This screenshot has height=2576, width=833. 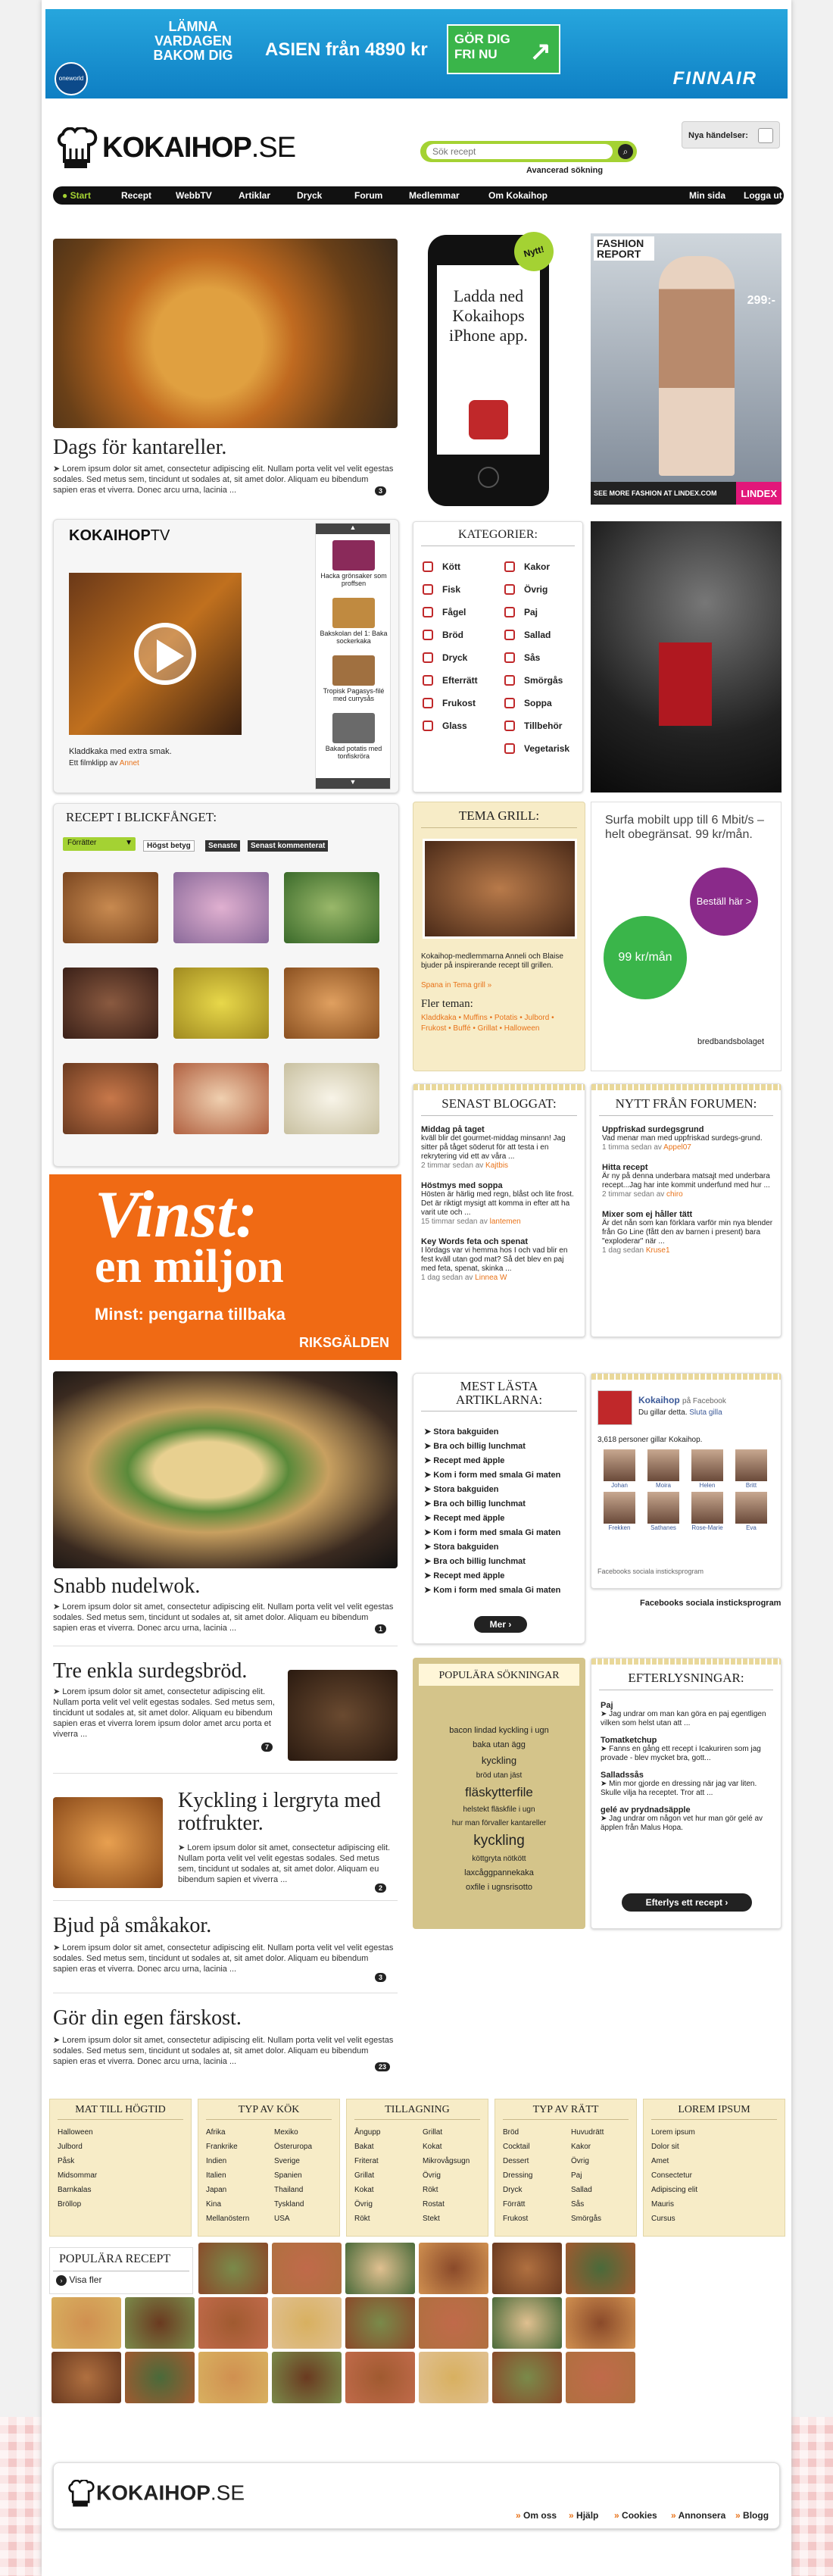 What do you see at coordinates (603, 2135) in the screenshot?
I see `category-link: Huvudrätt` at bounding box center [603, 2135].